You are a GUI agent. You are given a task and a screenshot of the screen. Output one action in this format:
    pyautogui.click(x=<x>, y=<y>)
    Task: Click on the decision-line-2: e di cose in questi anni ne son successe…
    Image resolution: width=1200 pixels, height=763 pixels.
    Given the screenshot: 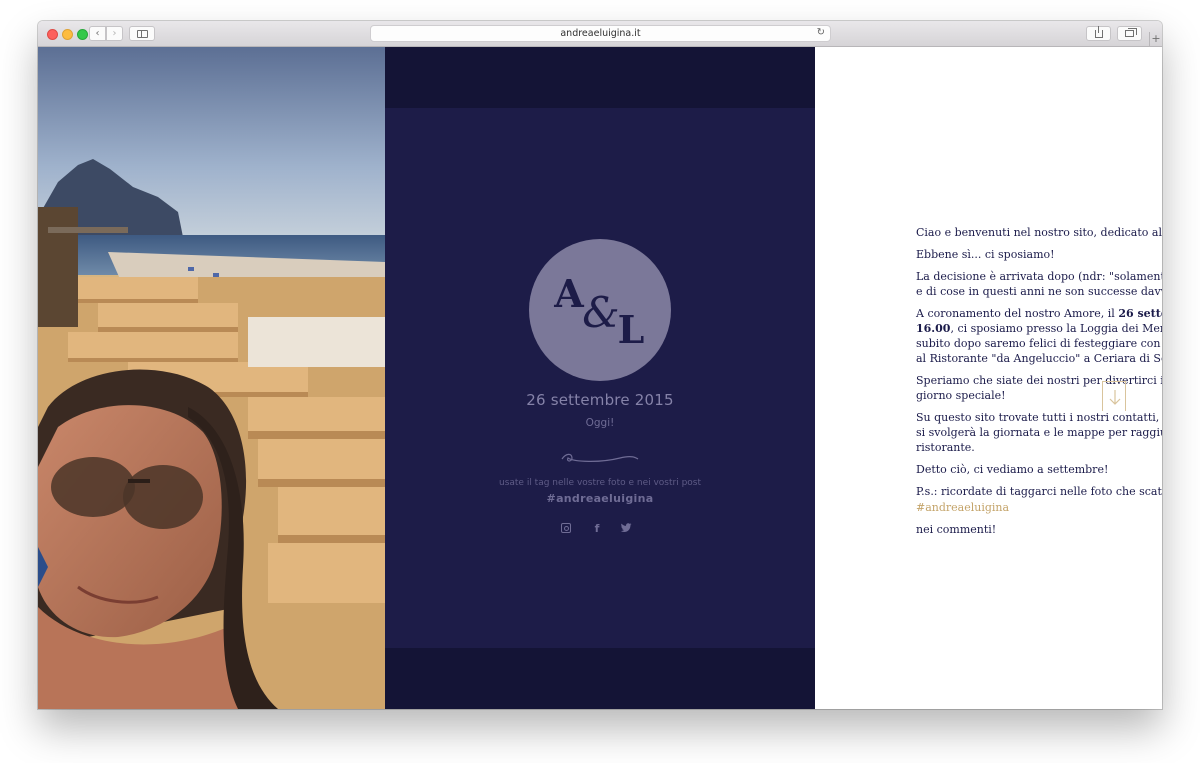 What is the action you would take?
    pyautogui.click(x=1039, y=291)
    